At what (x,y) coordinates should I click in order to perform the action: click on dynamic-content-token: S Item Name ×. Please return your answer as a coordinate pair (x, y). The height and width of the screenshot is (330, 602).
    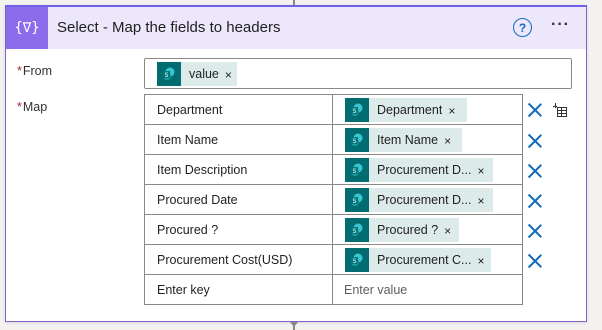
    Looking at the image, I should click on (403, 140).